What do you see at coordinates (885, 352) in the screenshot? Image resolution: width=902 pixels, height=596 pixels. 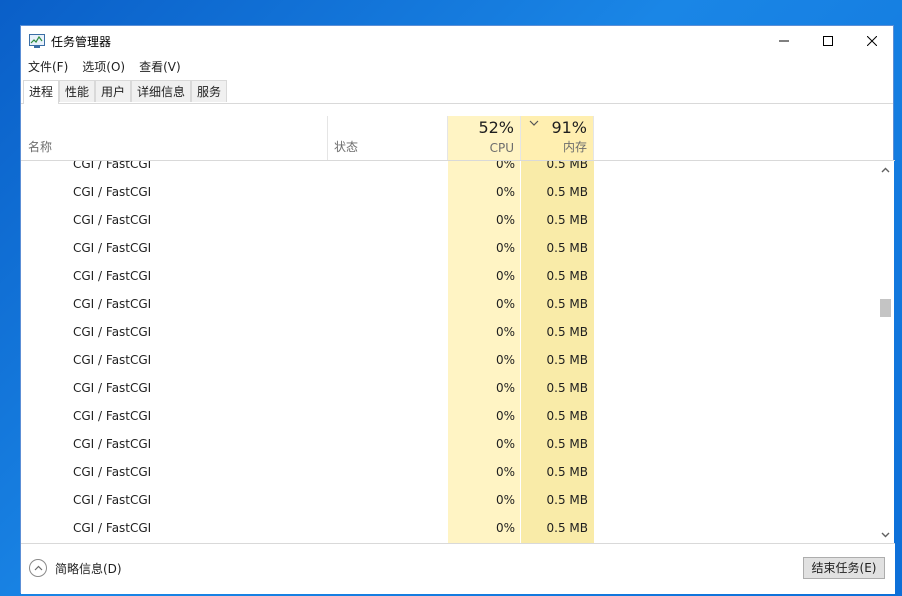 I see `vertical-scrollbar` at bounding box center [885, 352].